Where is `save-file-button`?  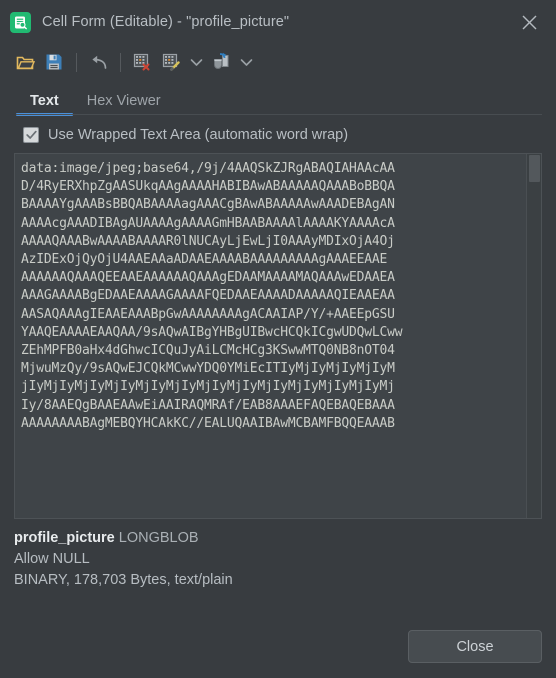 save-file-button is located at coordinates (54, 62).